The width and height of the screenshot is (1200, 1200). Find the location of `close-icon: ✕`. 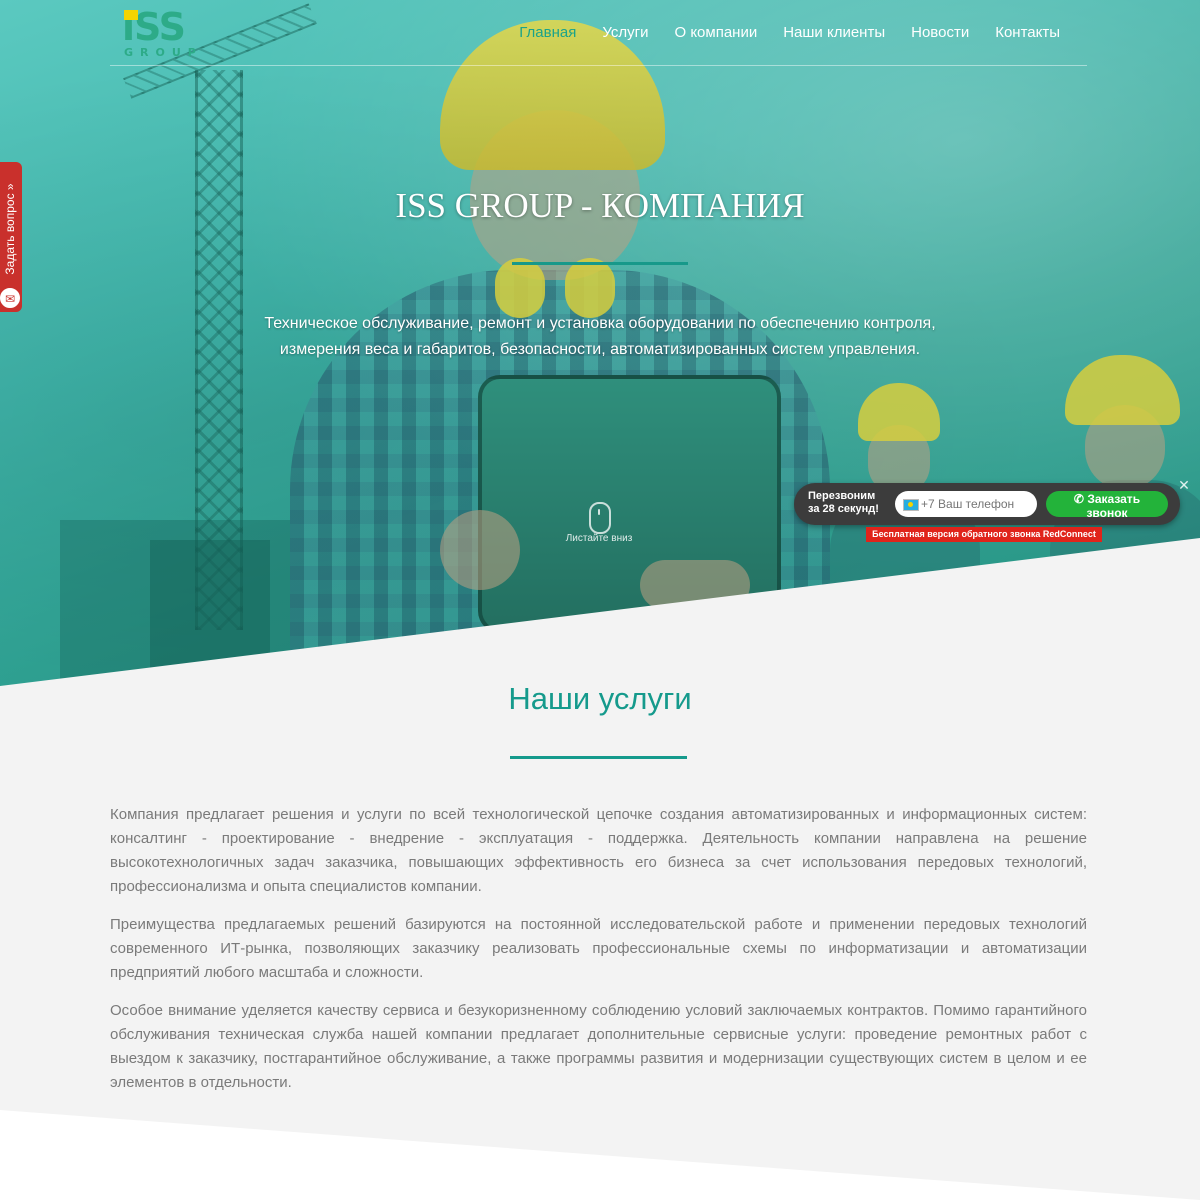

close-icon: ✕ is located at coordinates (1184, 486).